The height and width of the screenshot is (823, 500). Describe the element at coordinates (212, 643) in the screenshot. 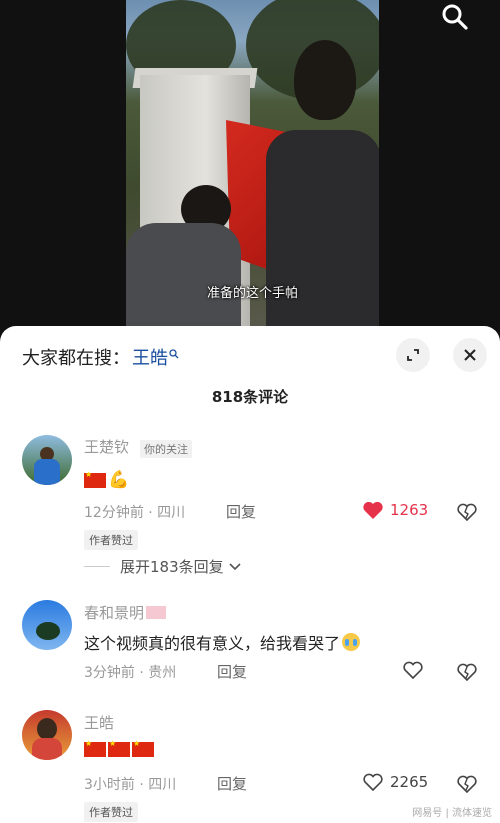

I see `comment-text: 这个视频真的很有意义，给我看哭了` at that location.